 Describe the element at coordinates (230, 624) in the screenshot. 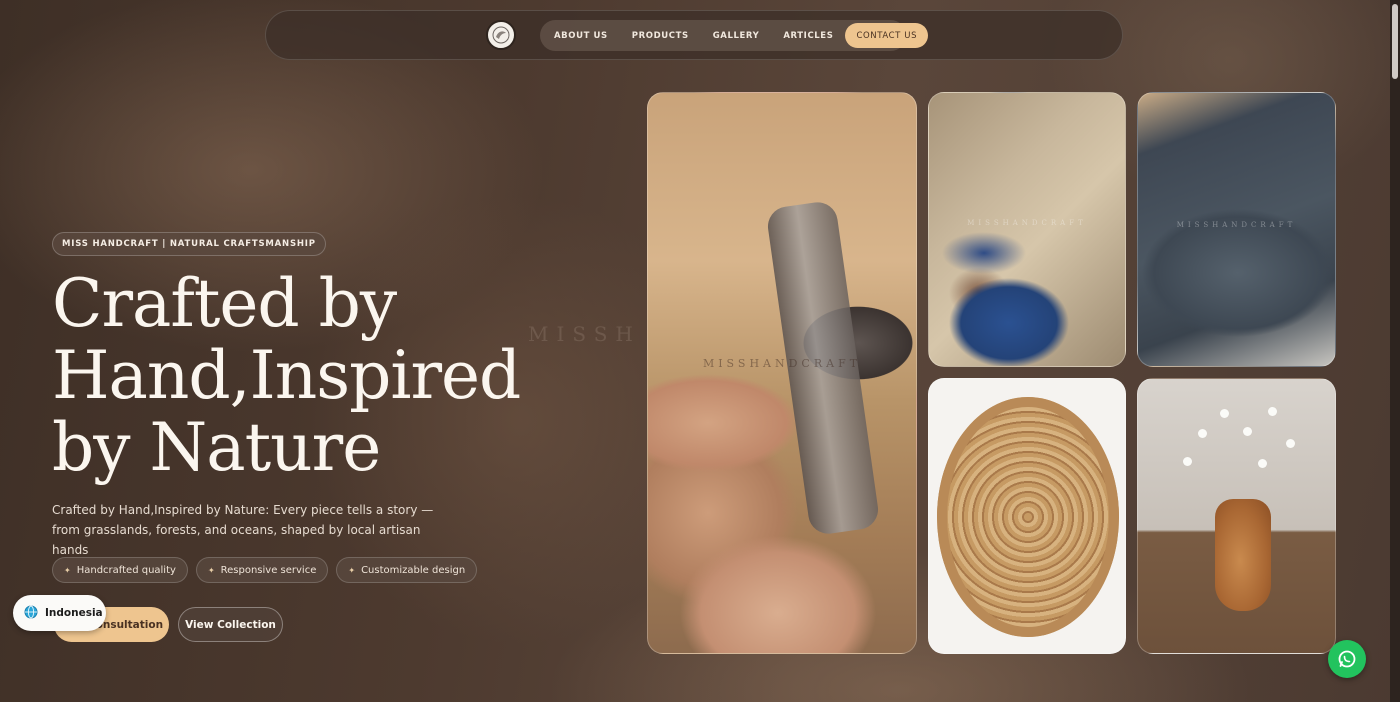

I see `view-collection-button: View Collection` at that location.